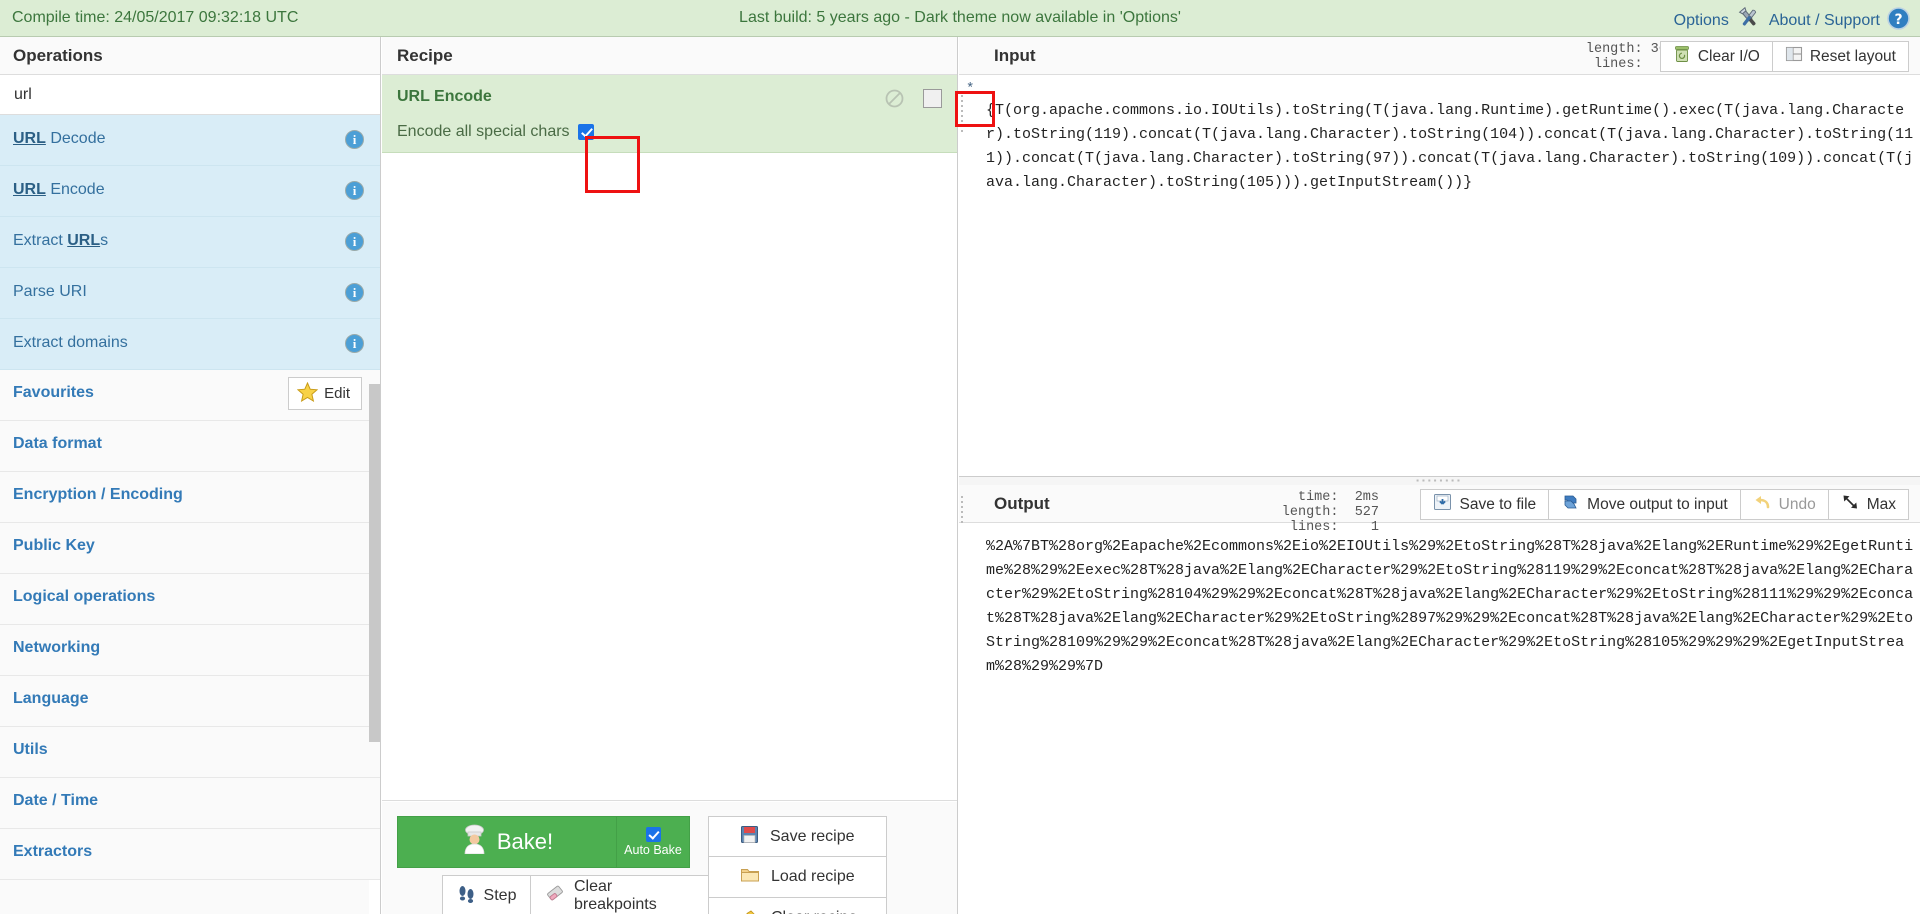 This screenshot has width=1920, height=914. What do you see at coordinates (374, 563) in the screenshot?
I see `operations-scrollbar-thumb` at bounding box center [374, 563].